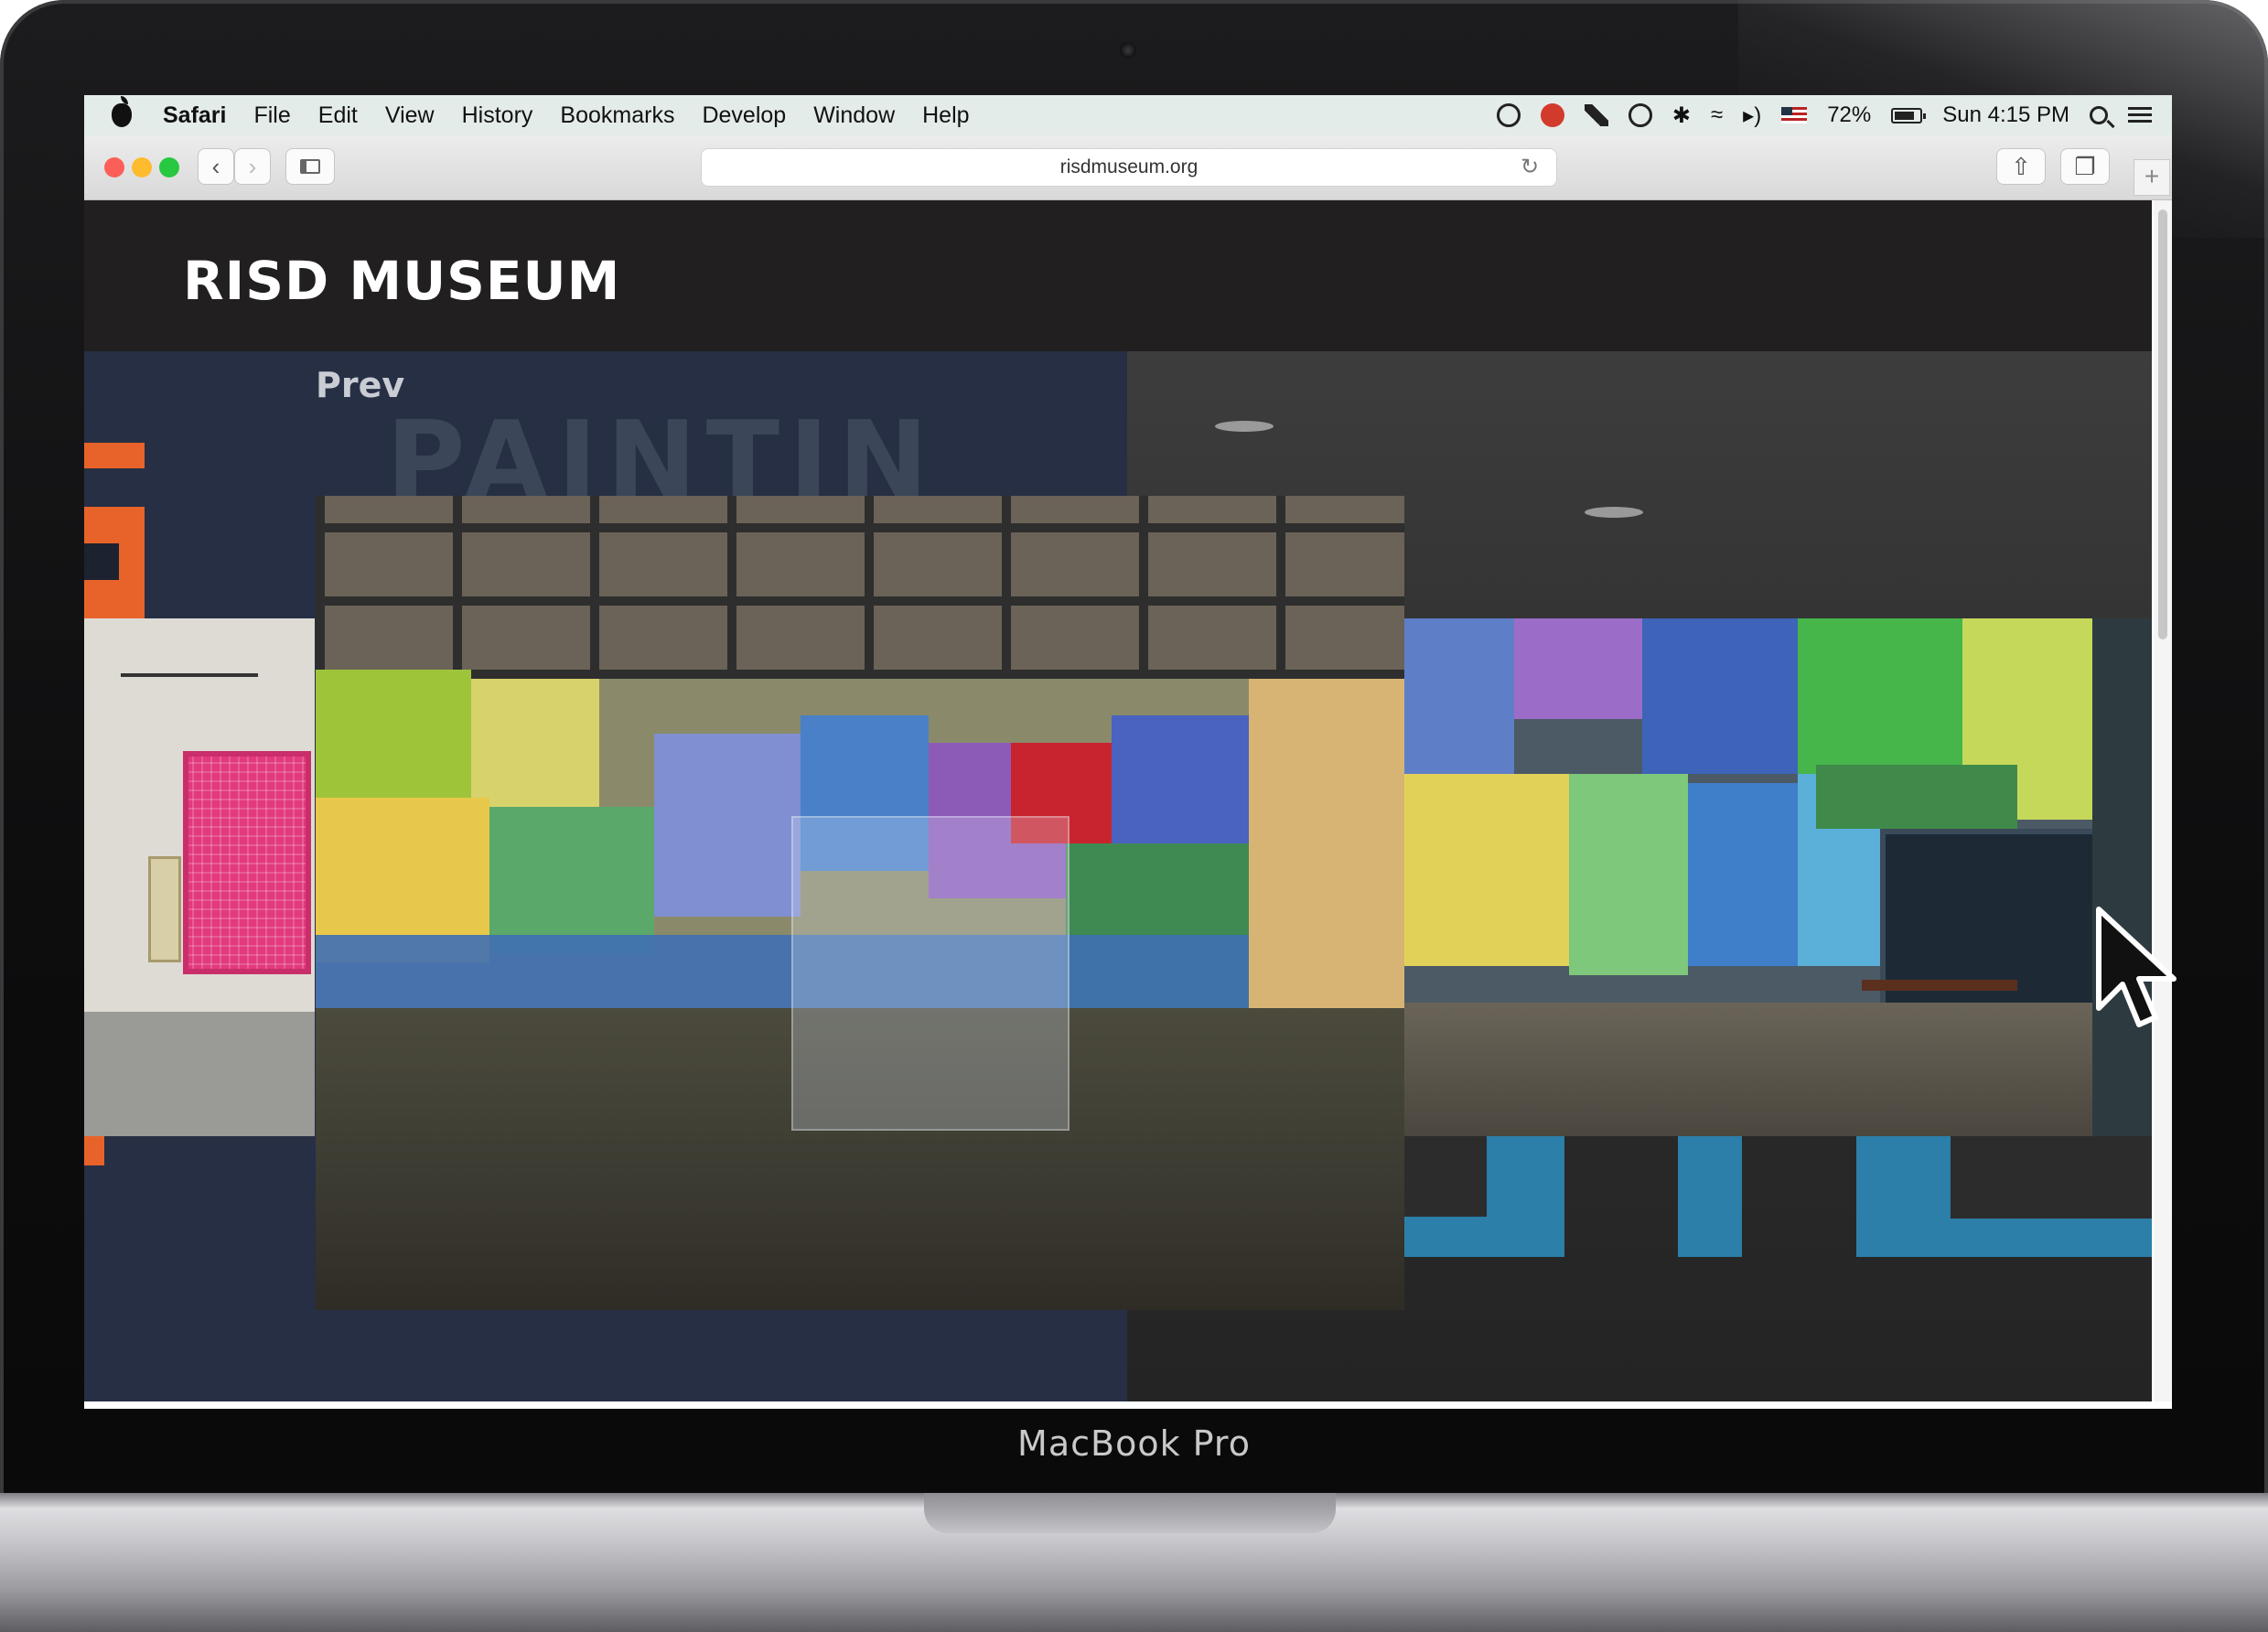 Image resolution: width=2268 pixels, height=1632 pixels. What do you see at coordinates (1596, 115) in the screenshot?
I see `dropbox-icon` at bounding box center [1596, 115].